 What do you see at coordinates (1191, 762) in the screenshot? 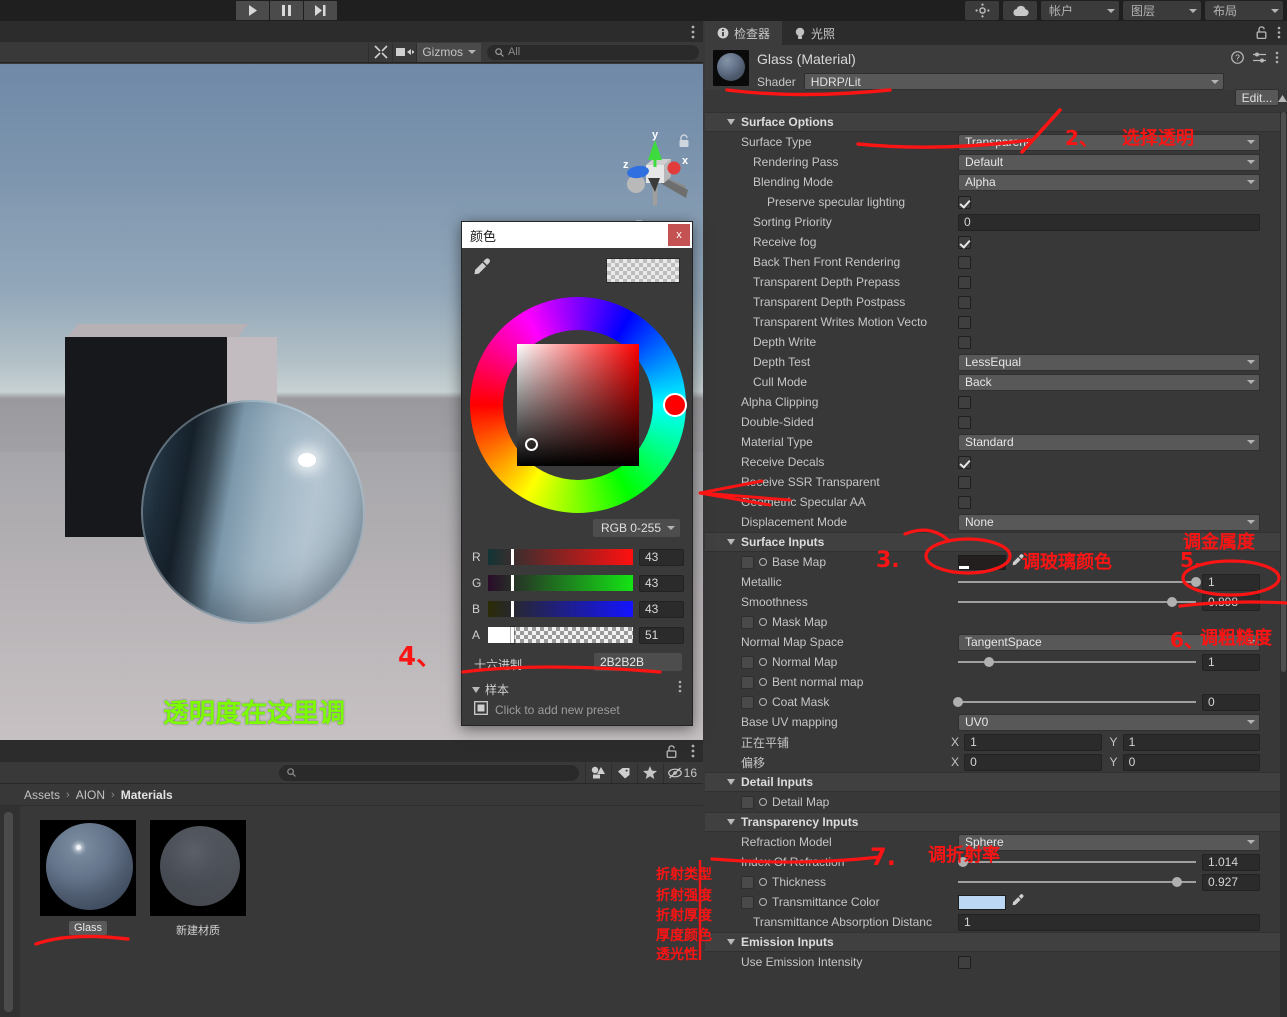
I see `property-y-field: 0` at bounding box center [1191, 762].